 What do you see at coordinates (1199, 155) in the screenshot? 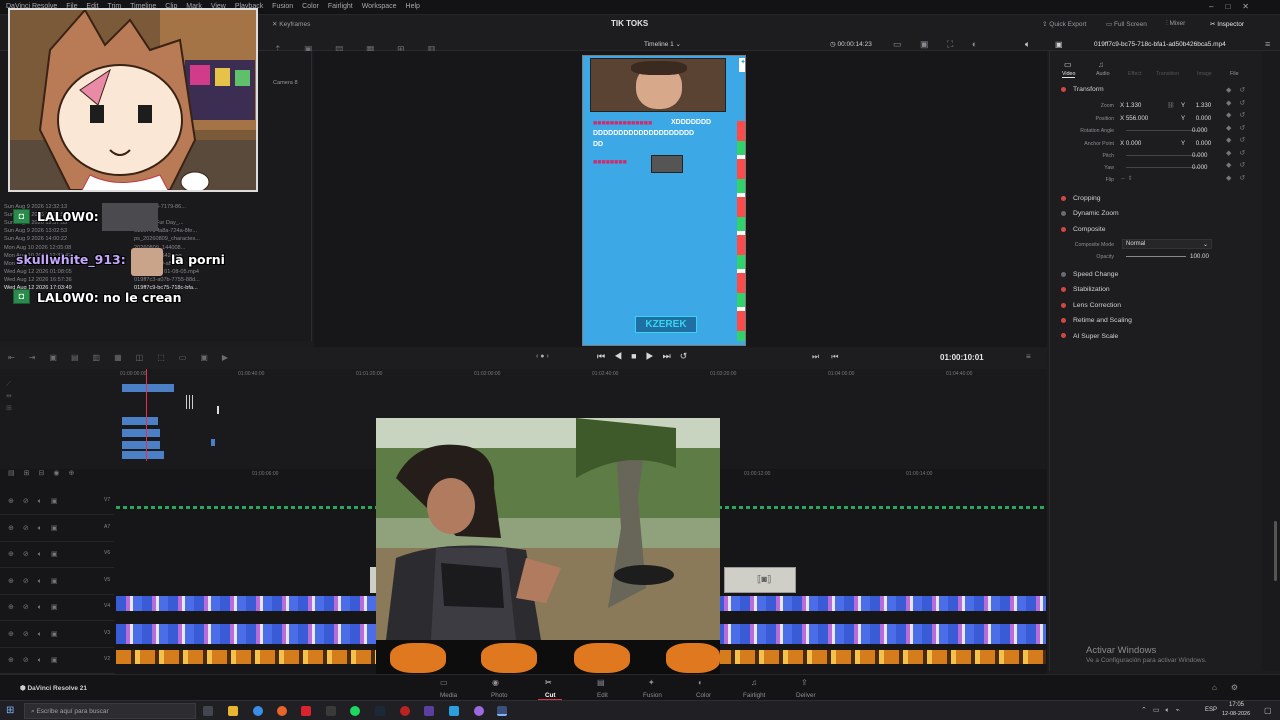
I see `pitch-field: 0.000` at bounding box center [1199, 155].